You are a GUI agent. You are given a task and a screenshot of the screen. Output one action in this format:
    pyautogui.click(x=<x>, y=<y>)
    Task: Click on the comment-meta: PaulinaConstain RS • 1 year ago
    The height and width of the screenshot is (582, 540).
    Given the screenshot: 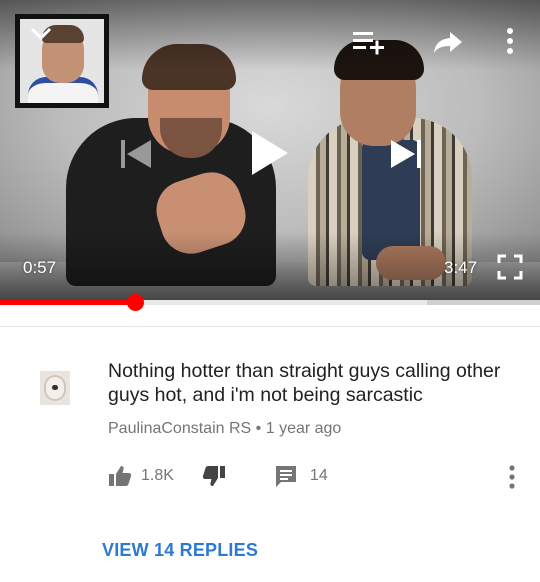 What is the action you would take?
    pyautogui.click(x=224, y=429)
    